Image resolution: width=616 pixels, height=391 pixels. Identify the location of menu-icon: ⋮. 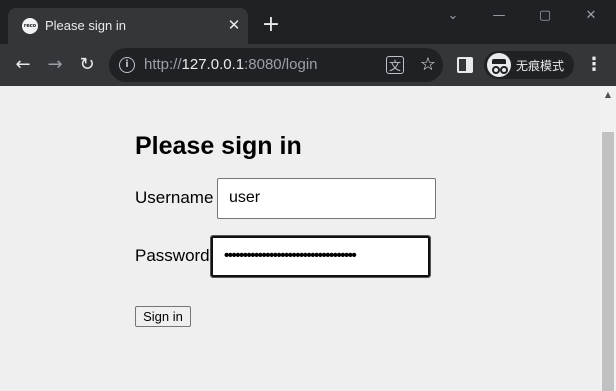
(594, 65).